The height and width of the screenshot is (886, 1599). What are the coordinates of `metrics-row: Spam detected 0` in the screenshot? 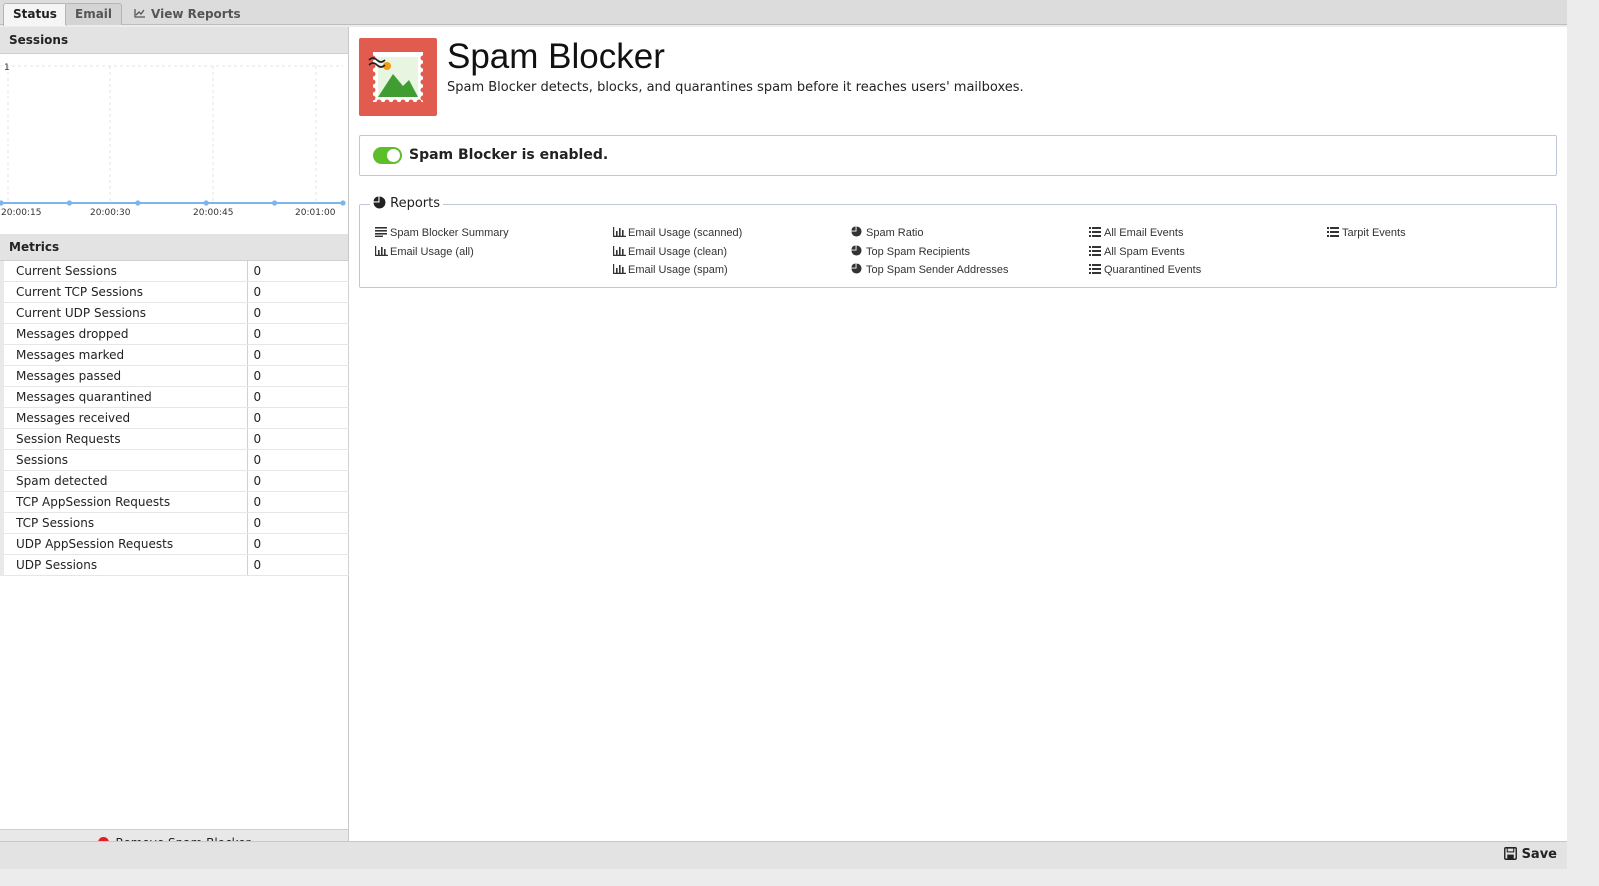 It's located at (174, 481).